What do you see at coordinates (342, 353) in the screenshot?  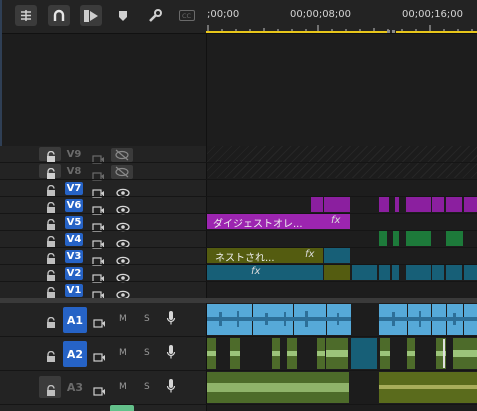 I see `audio-clips-a2` at bounding box center [342, 353].